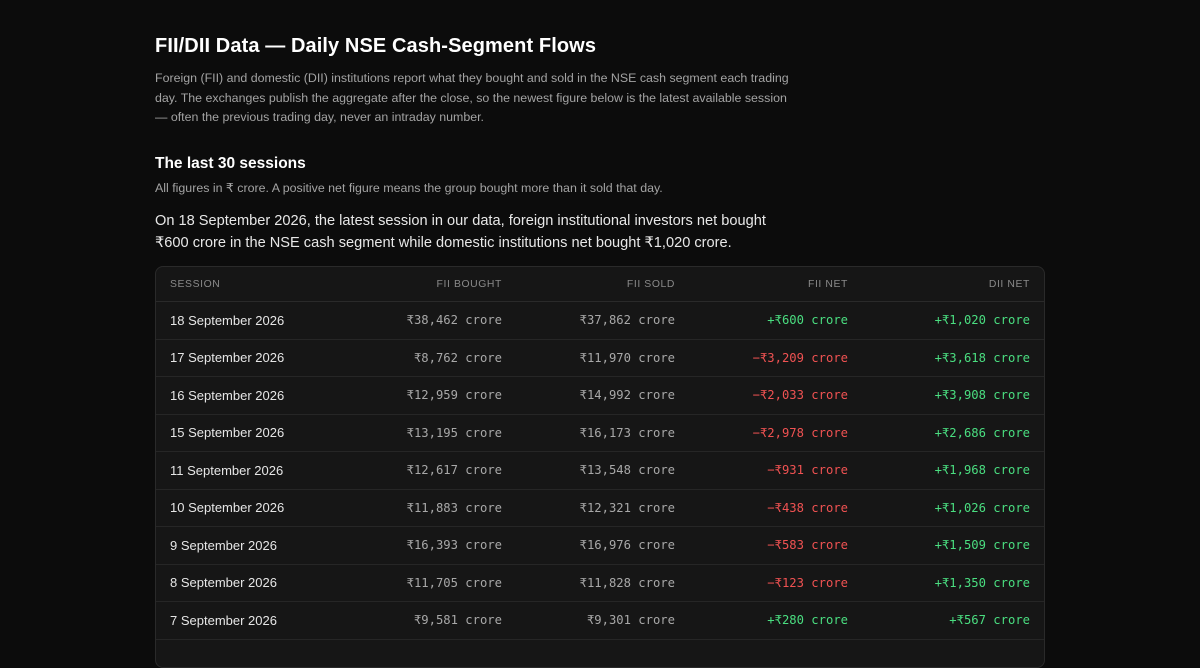 Image resolution: width=1200 pixels, height=668 pixels. What do you see at coordinates (953, 620) in the screenshot?
I see `cell-dii-net: +₹567 crore` at bounding box center [953, 620].